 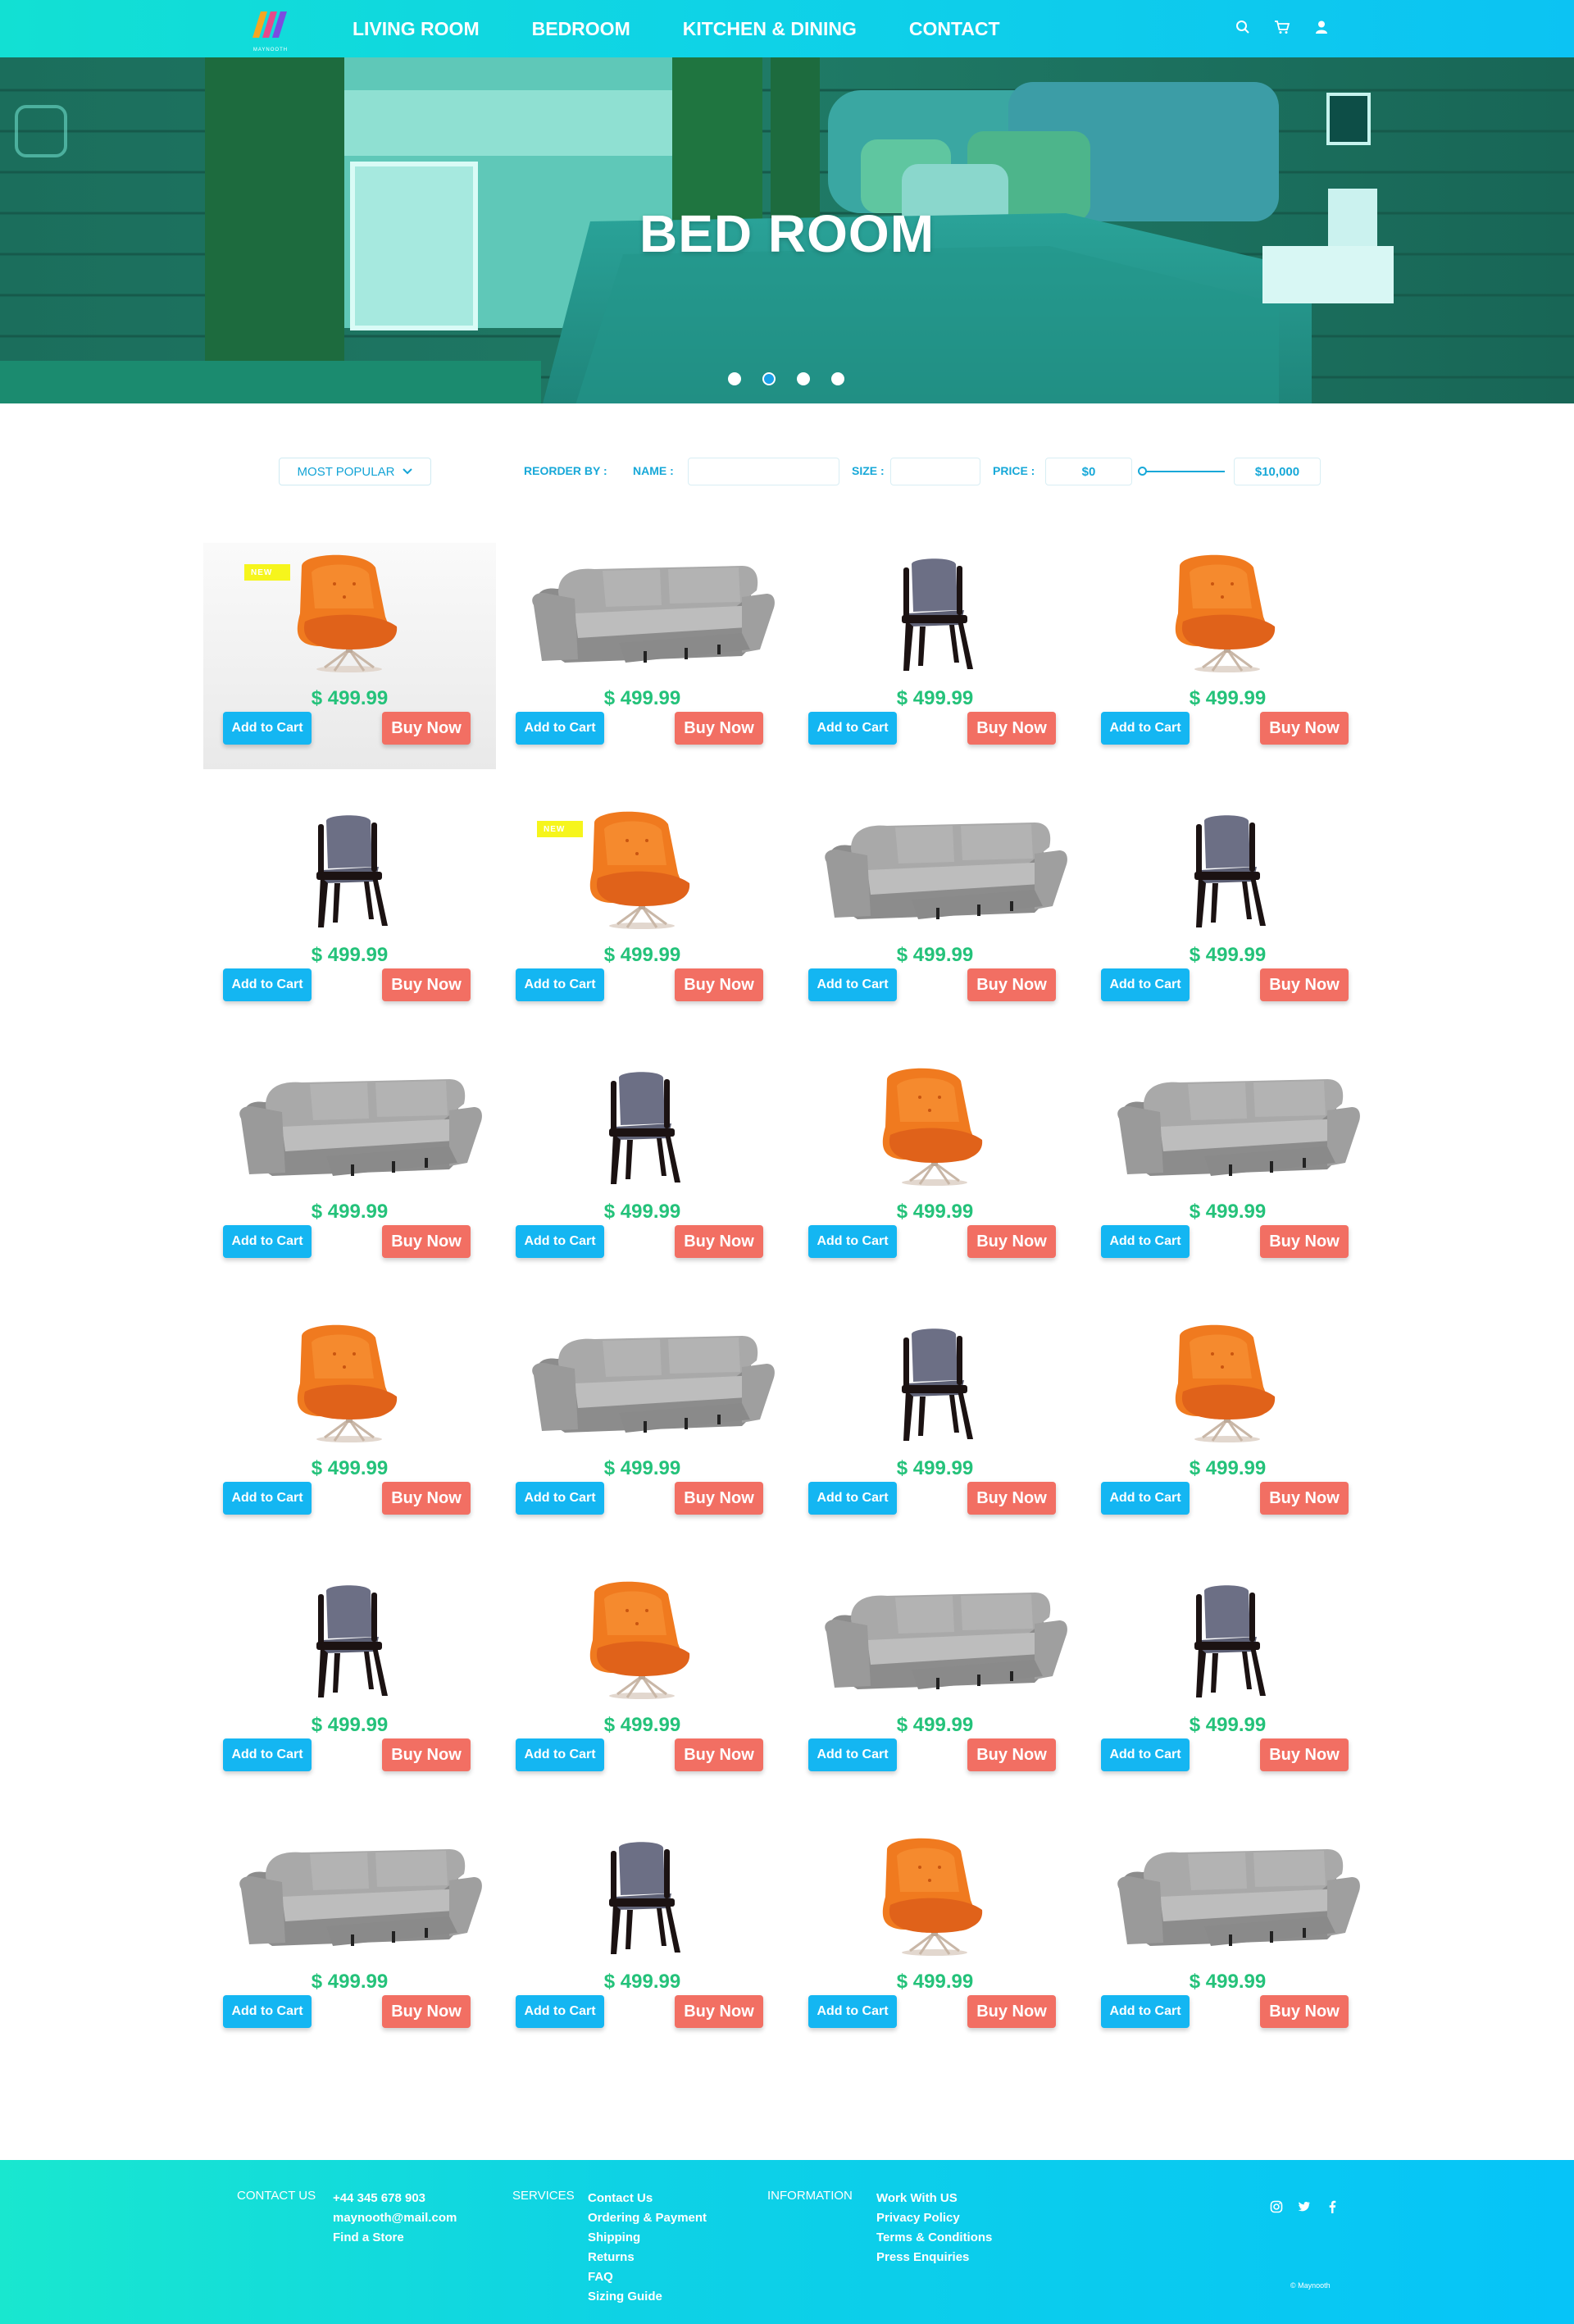 What do you see at coordinates (764, 471) in the screenshot?
I see `name-filter-input` at bounding box center [764, 471].